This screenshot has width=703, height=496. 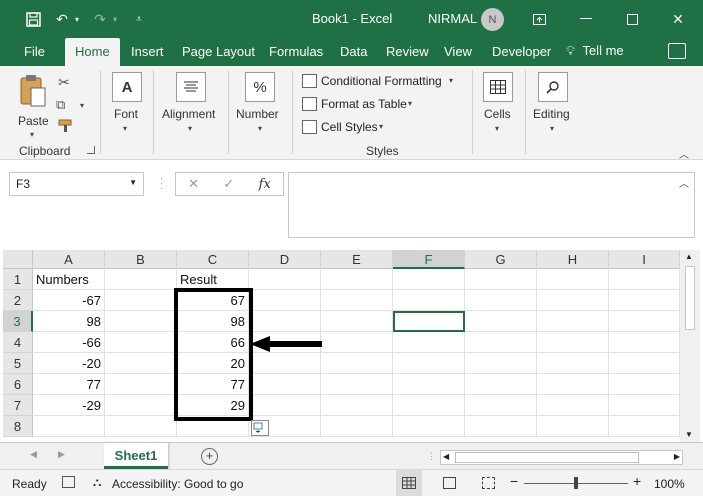 I want to click on cell-b5, so click(x=141, y=363).